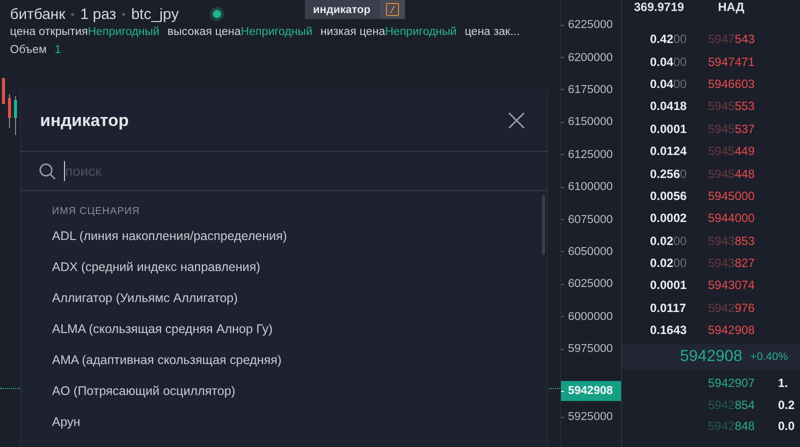 The width and height of the screenshot is (800, 447). I want to click on current-price-badge: 5942908, so click(591, 391).